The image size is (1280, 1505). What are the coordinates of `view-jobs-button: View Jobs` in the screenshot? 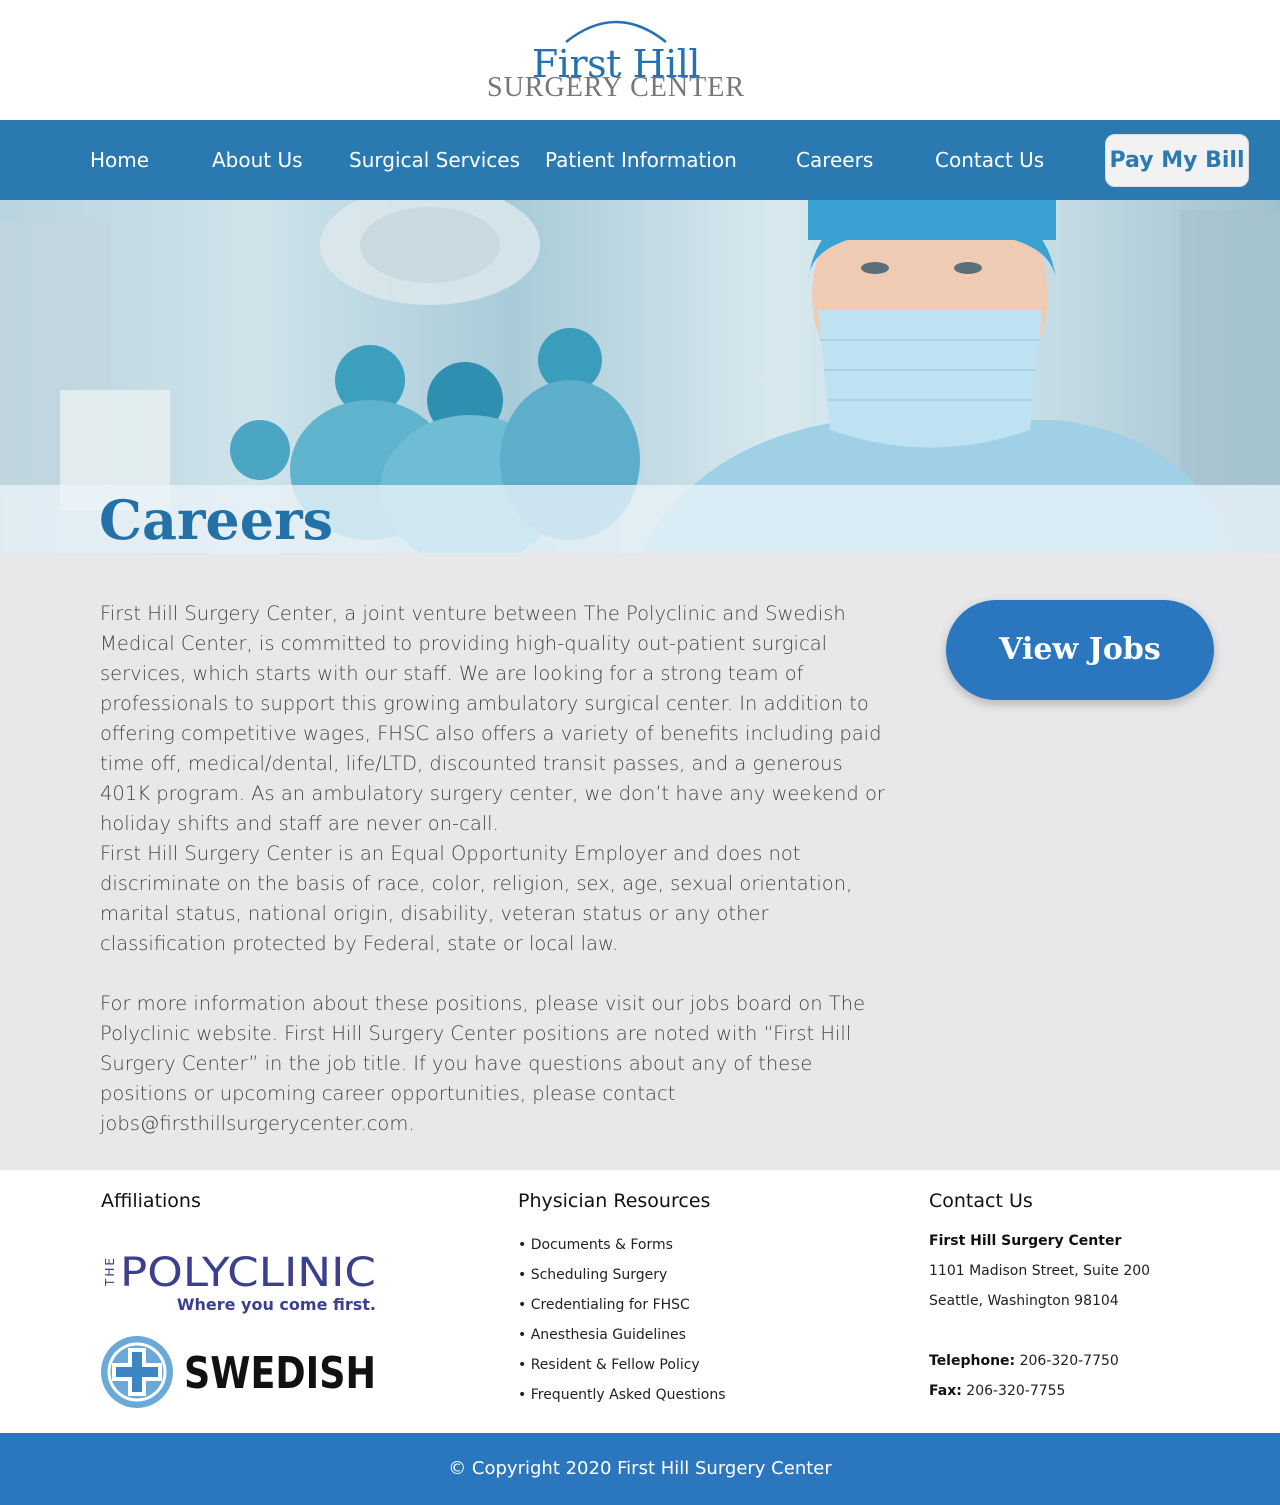 It's located at (1080, 650).